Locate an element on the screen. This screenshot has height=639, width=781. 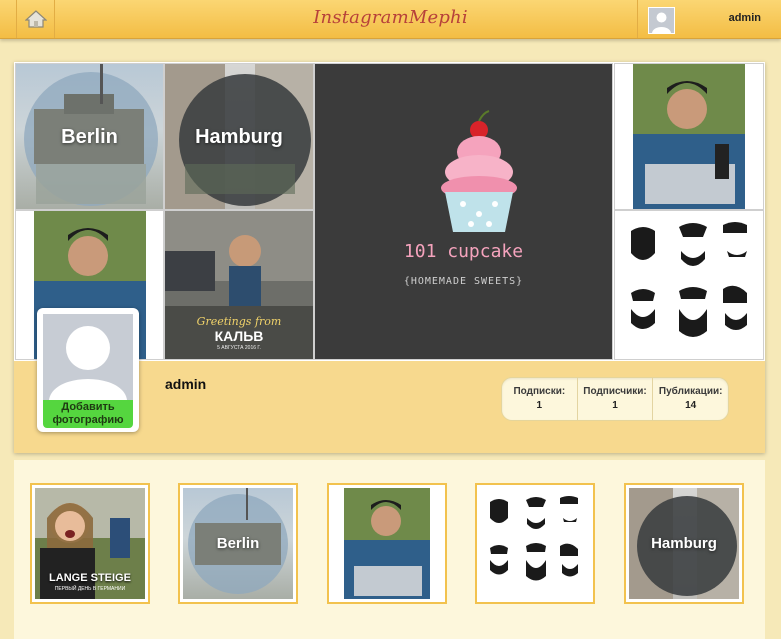
stat-following-label: Подписки: is located at coordinates (539, 391).